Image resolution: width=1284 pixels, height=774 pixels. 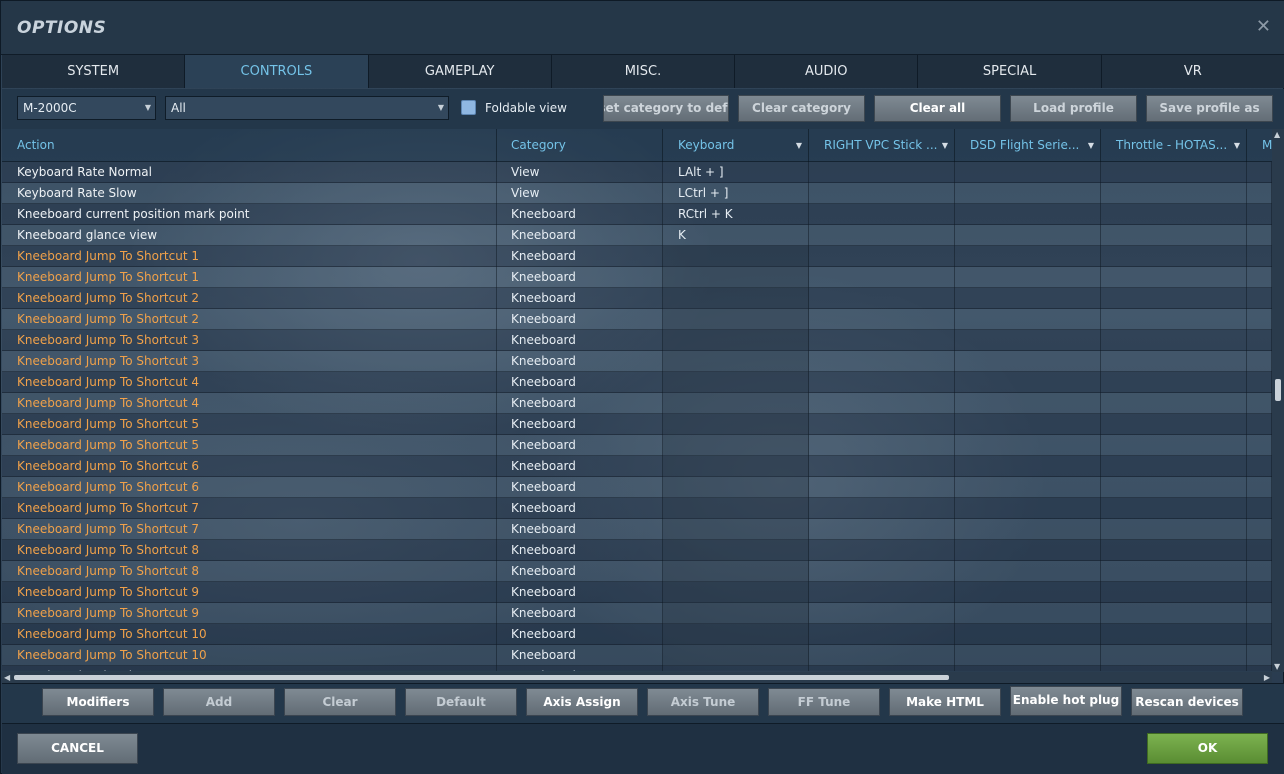 What do you see at coordinates (86, 108) in the screenshot?
I see `aircraft-select: M-2000C ▼` at bounding box center [86, 108].